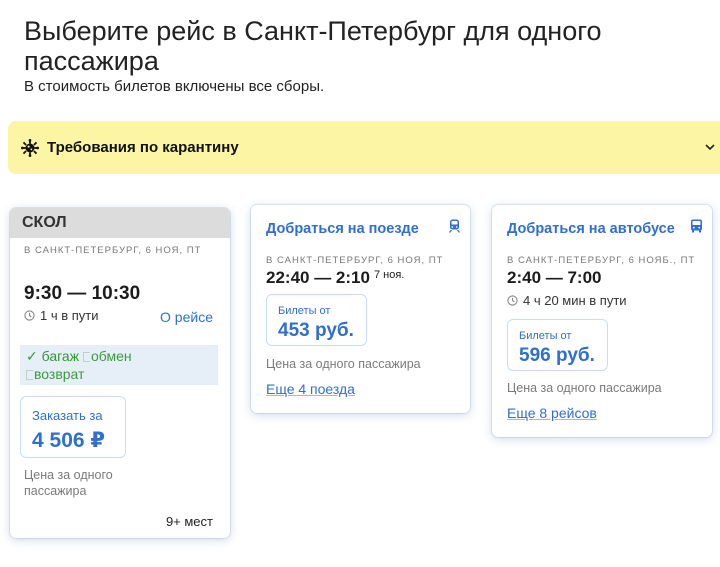 This screenshot has width=720, height=567. What do you see at coordinates (591, 229) in the screenshot?
I see `bus-title-link: Добраться на автобусе` at bounding box center [591, 229].